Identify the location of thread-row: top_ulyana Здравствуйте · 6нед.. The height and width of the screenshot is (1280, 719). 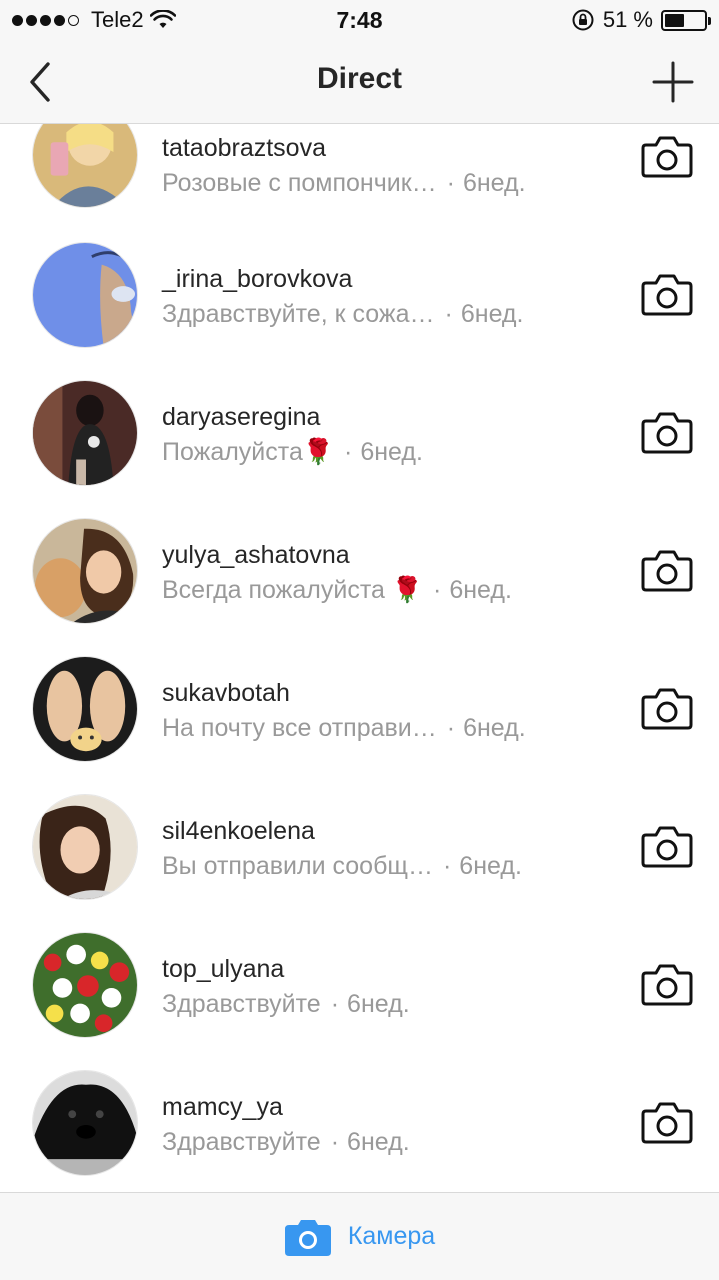
(359, 986).